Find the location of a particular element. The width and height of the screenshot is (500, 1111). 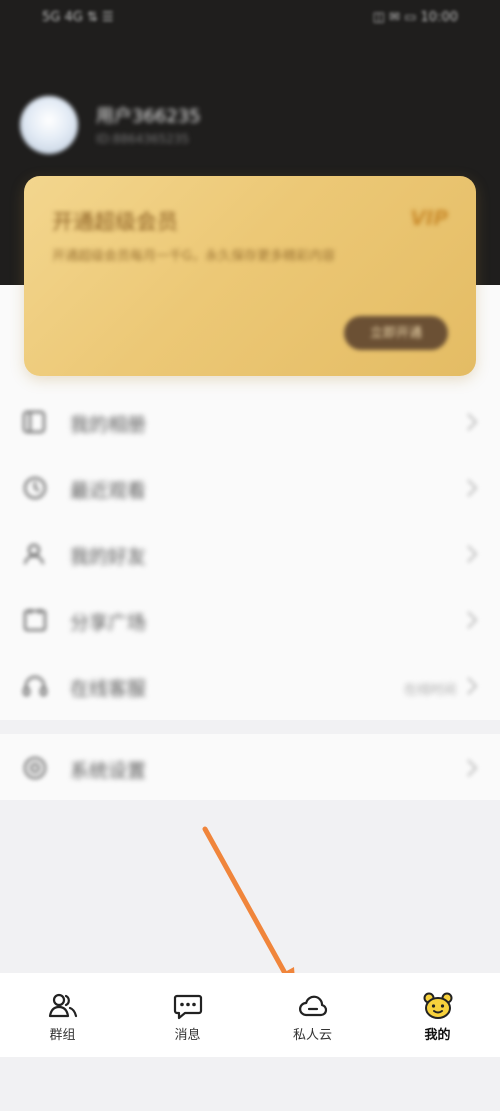

tab-messages: 消息 is located at coordinates (187, 1015).